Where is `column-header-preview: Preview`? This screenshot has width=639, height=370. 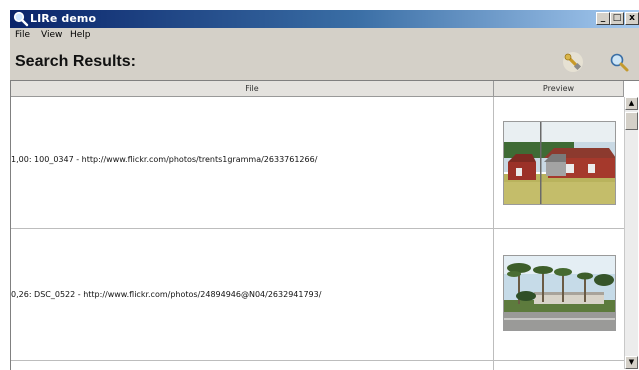
column-header-preview: Preview is located at coordinates (559, 89).